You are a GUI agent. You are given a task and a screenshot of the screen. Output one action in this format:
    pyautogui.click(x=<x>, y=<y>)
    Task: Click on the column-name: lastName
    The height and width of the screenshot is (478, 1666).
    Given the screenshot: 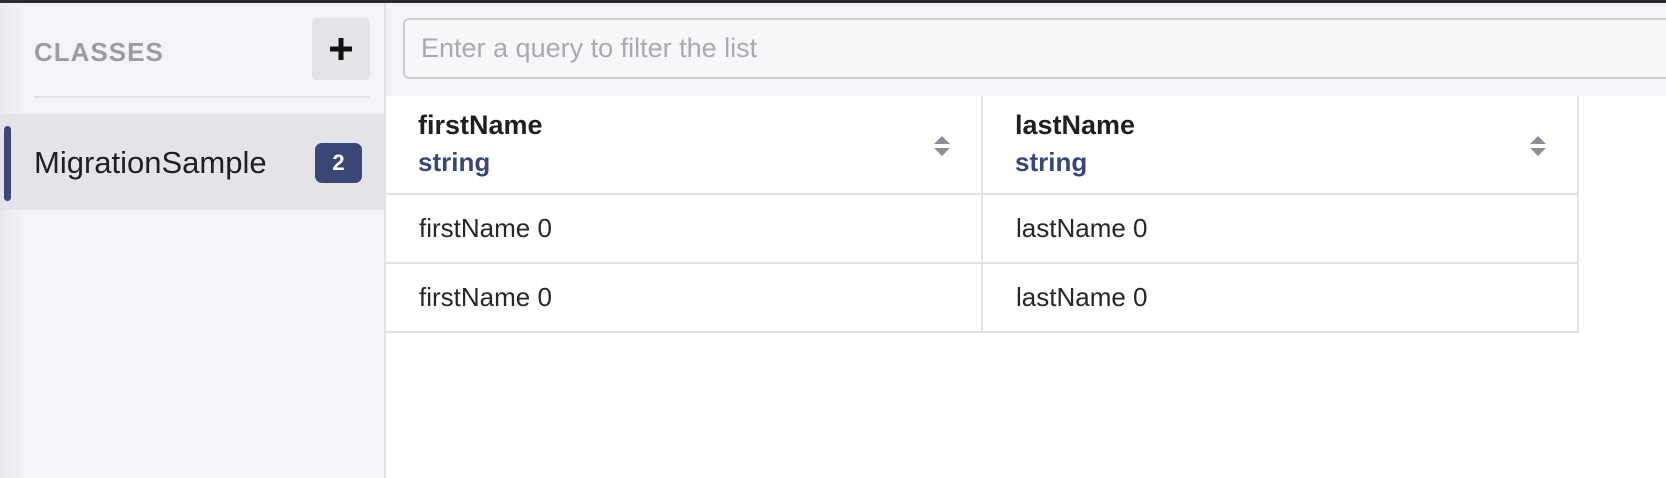 What is the action you would take?
    pyautogui.click(x=1075, y=125)
    